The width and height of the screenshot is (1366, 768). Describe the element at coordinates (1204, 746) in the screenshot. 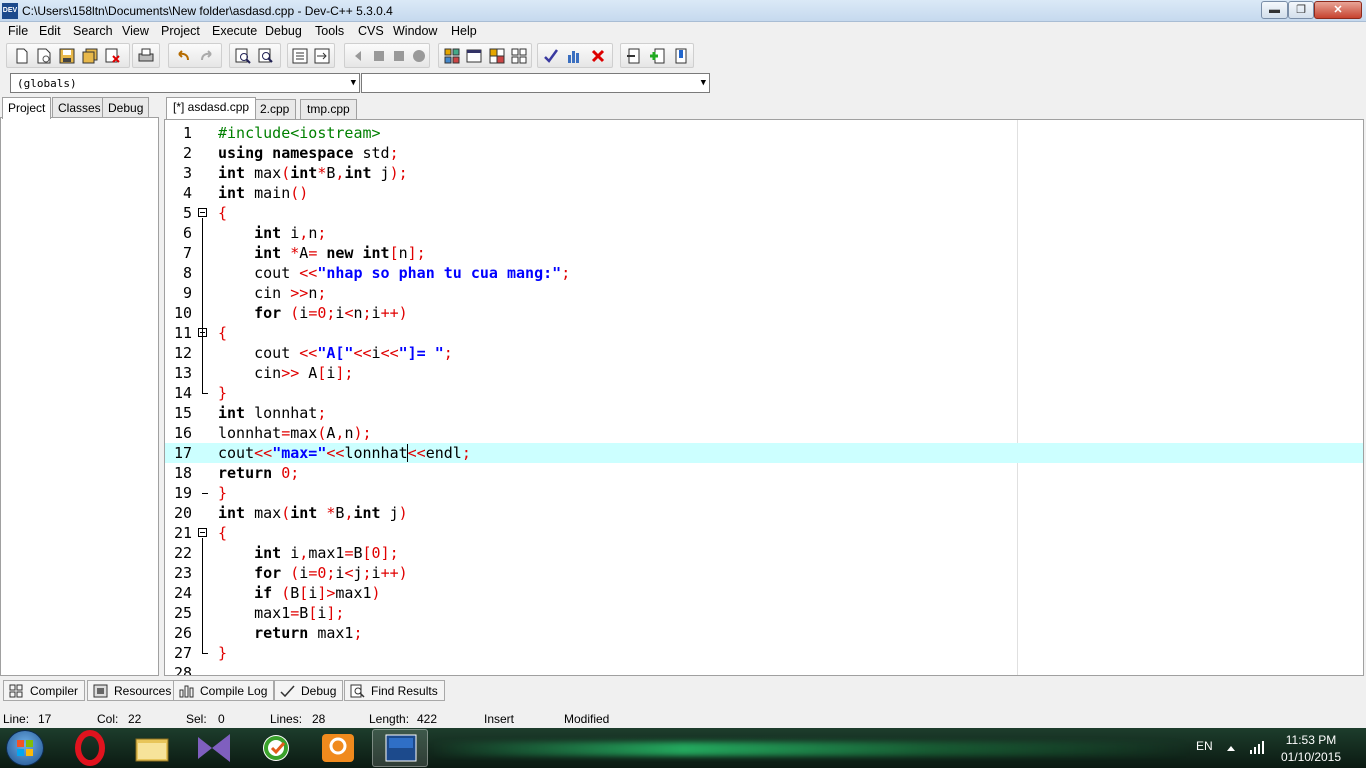

I see `tray-language: EN` at that location.